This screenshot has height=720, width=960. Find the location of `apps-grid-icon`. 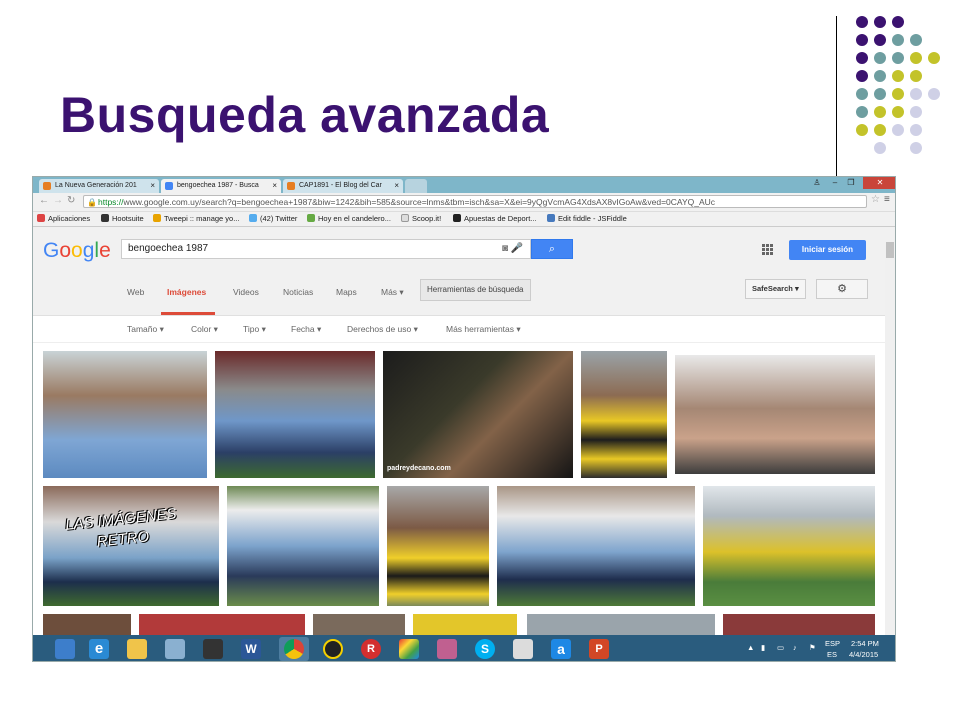

apps-grid-icon is located at coordinates (768, 250).